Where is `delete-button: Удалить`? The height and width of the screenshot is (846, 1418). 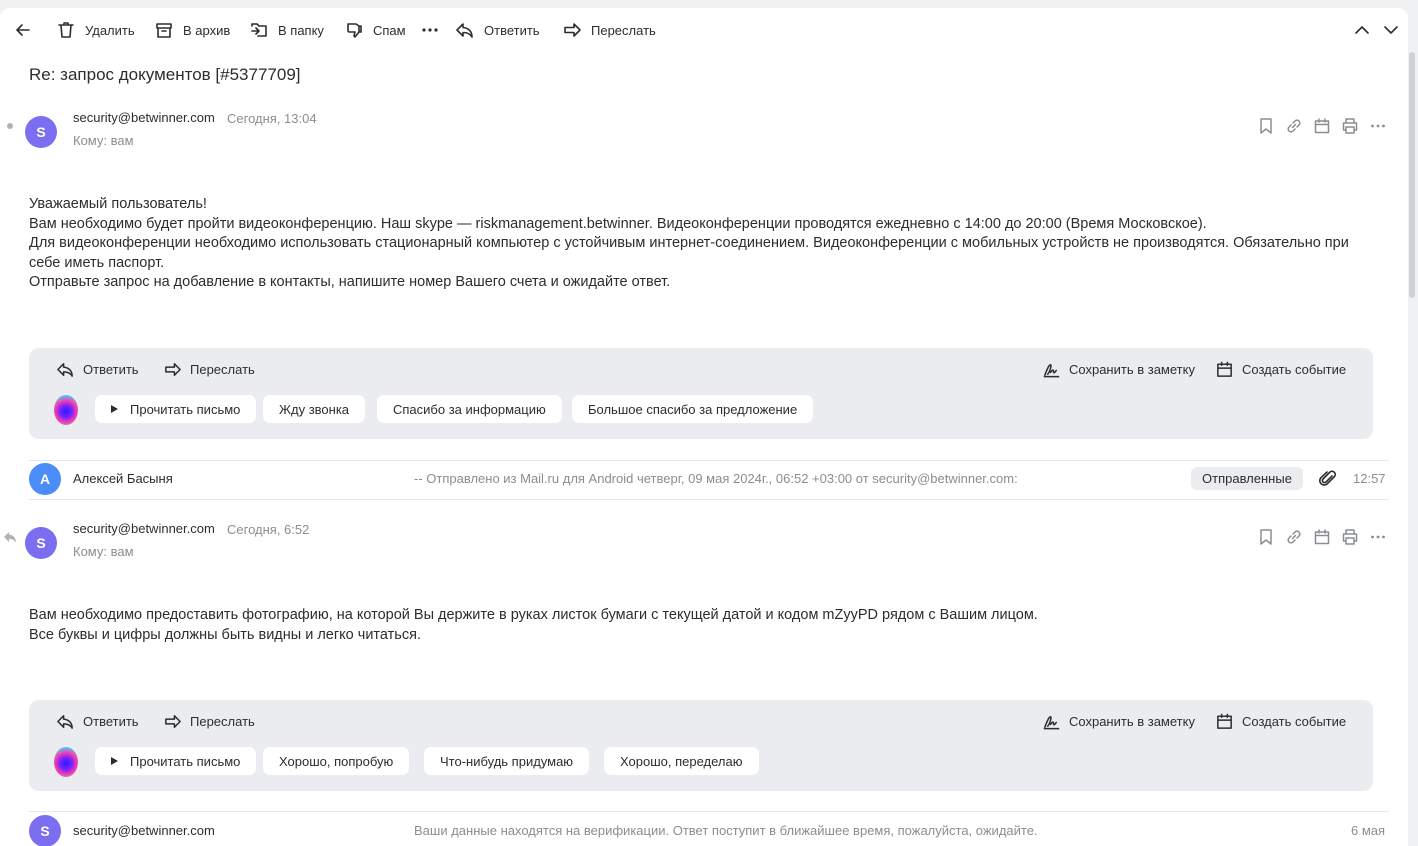
delete-button: Удалить is located at coordinates (95, 30).